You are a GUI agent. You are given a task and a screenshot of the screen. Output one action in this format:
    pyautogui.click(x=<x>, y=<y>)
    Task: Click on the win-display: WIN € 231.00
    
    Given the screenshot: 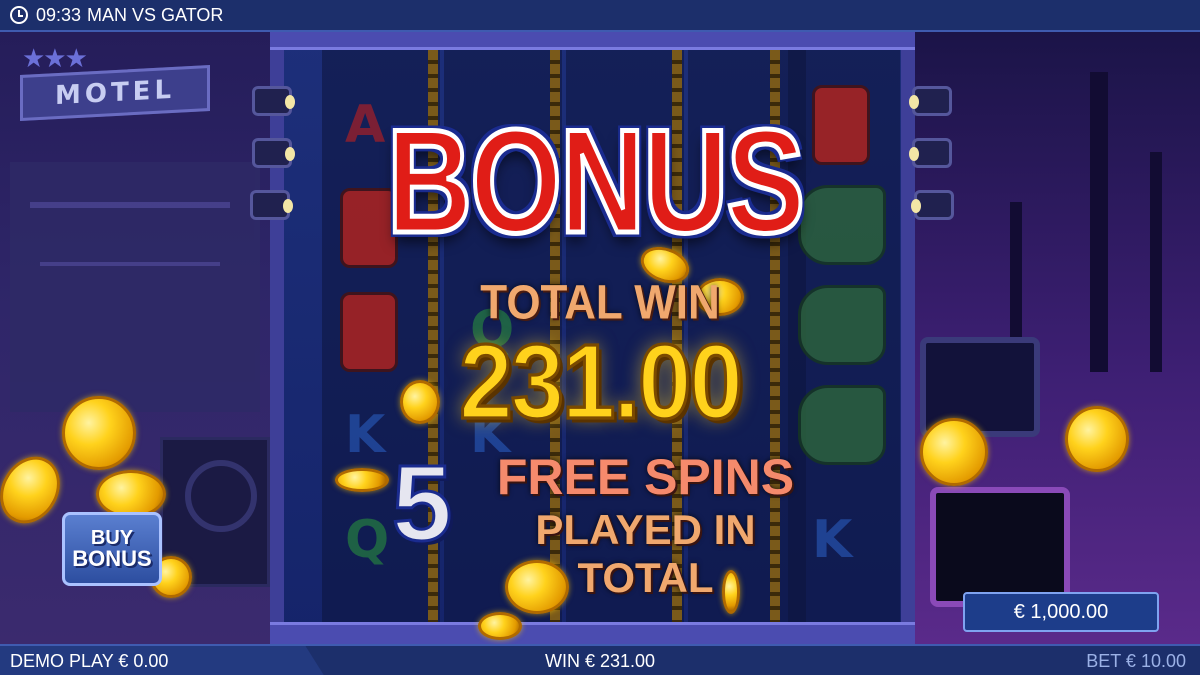 What is the action you would take?
    pyautogui.click(x=600, y=661)
    